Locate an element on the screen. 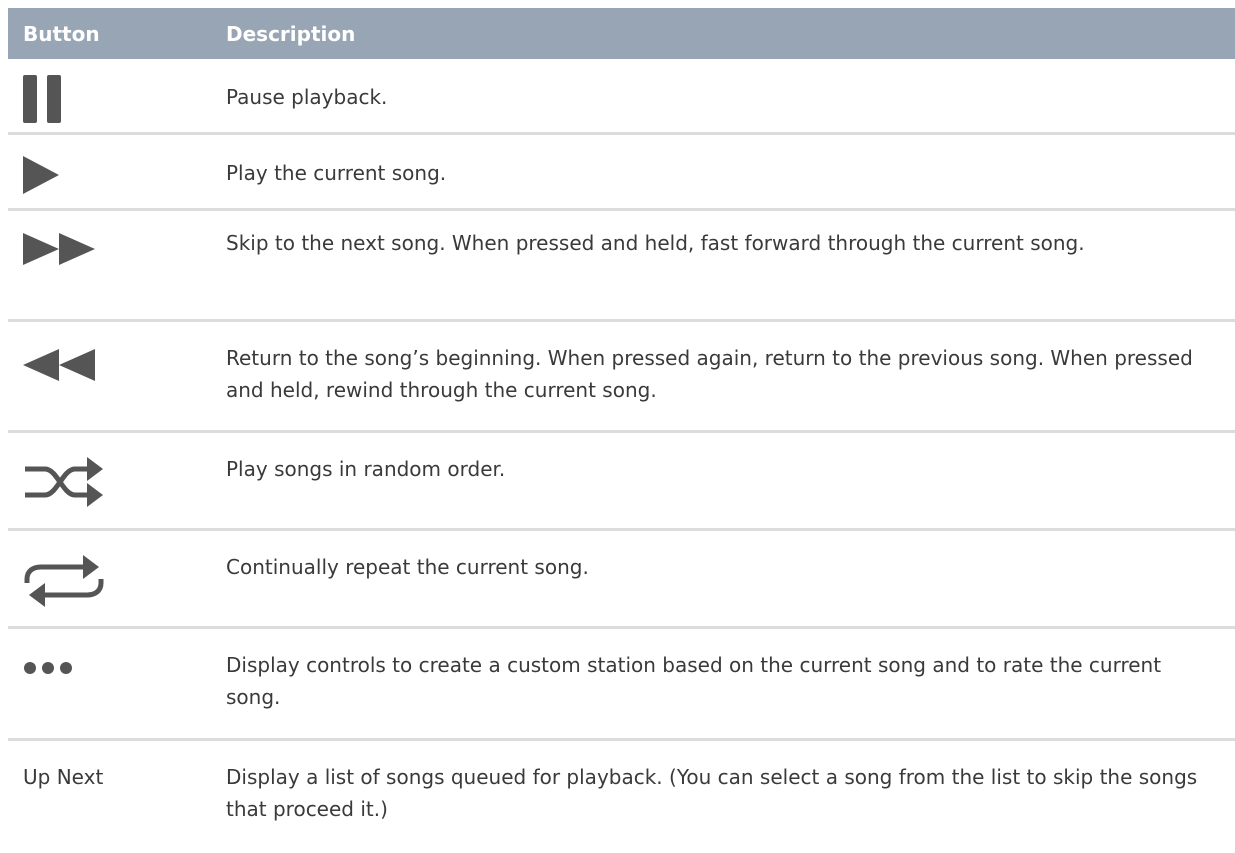  header-button: Button is located at coordinates (61, 33).